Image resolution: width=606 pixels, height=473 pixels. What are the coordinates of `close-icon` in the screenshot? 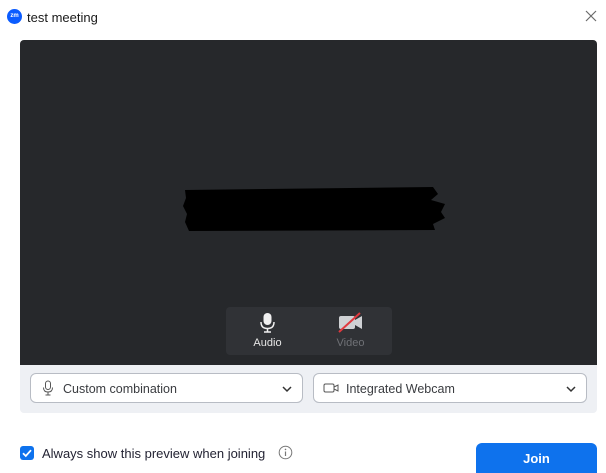 It's located at (591, 16).